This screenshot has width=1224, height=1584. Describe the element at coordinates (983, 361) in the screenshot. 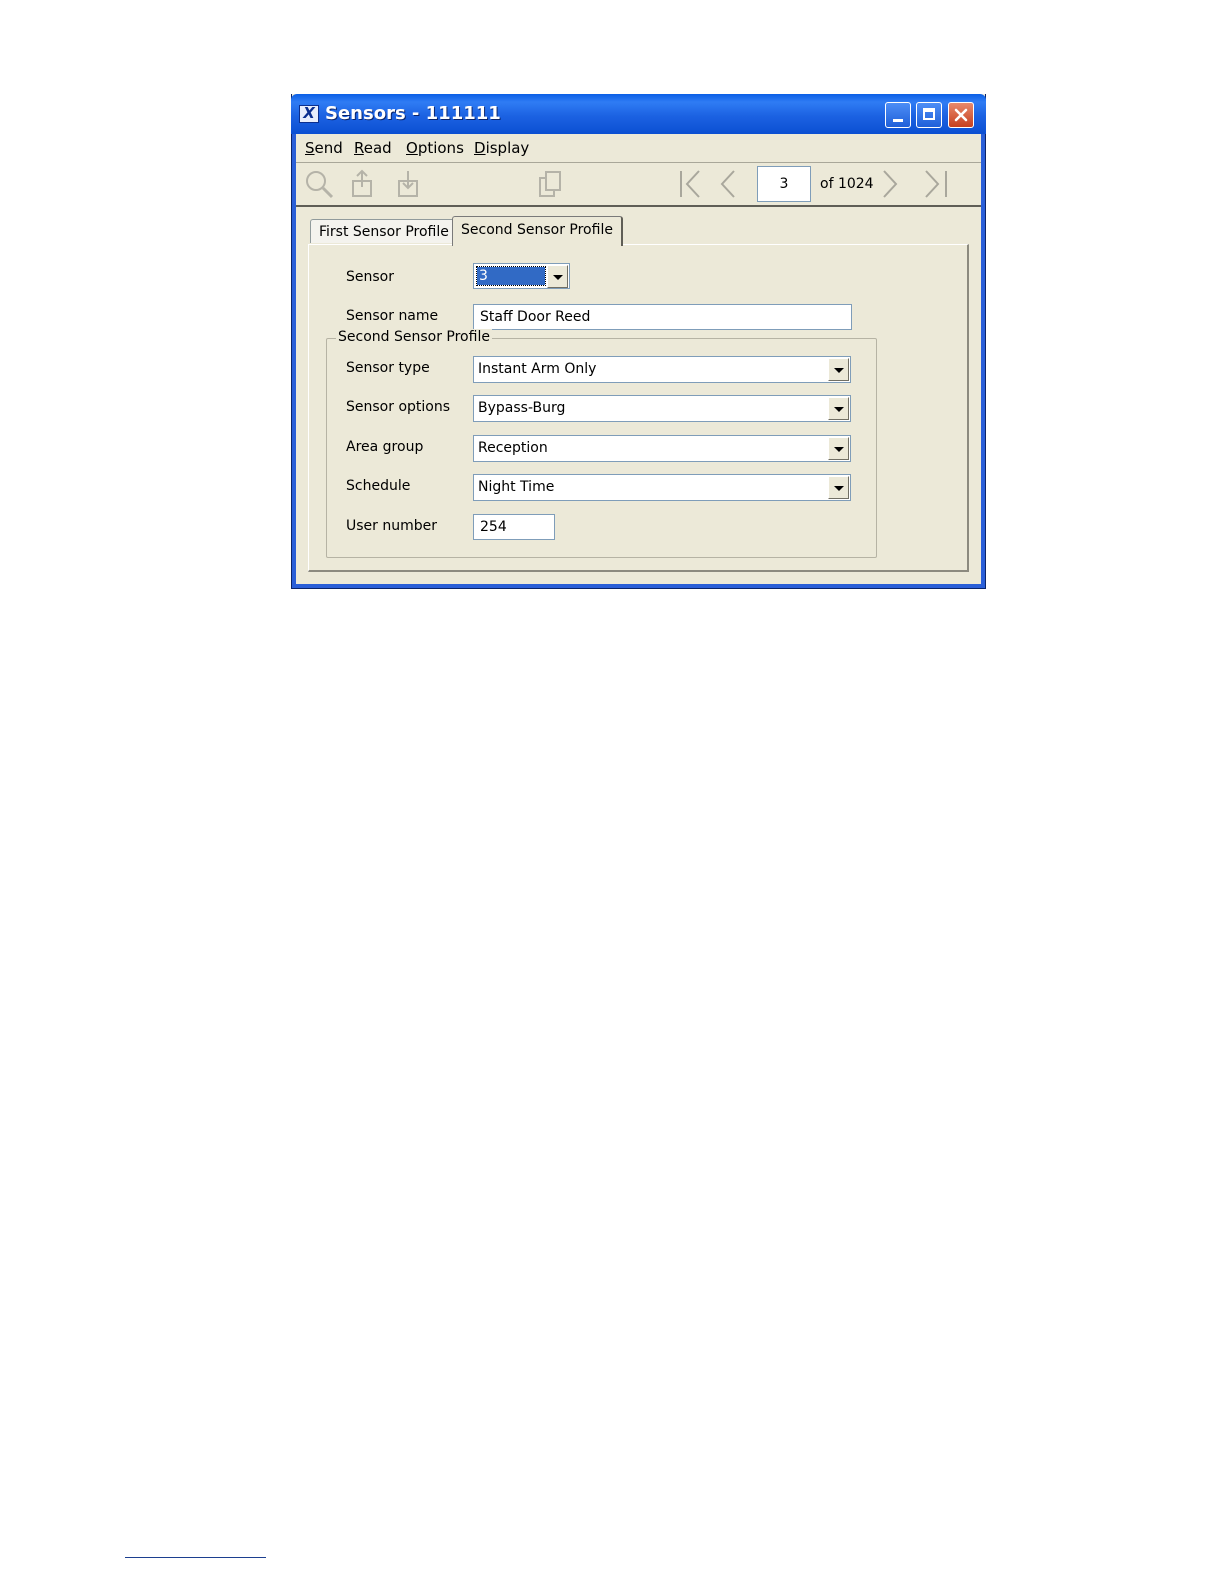

I see `window-border-right` at that location.